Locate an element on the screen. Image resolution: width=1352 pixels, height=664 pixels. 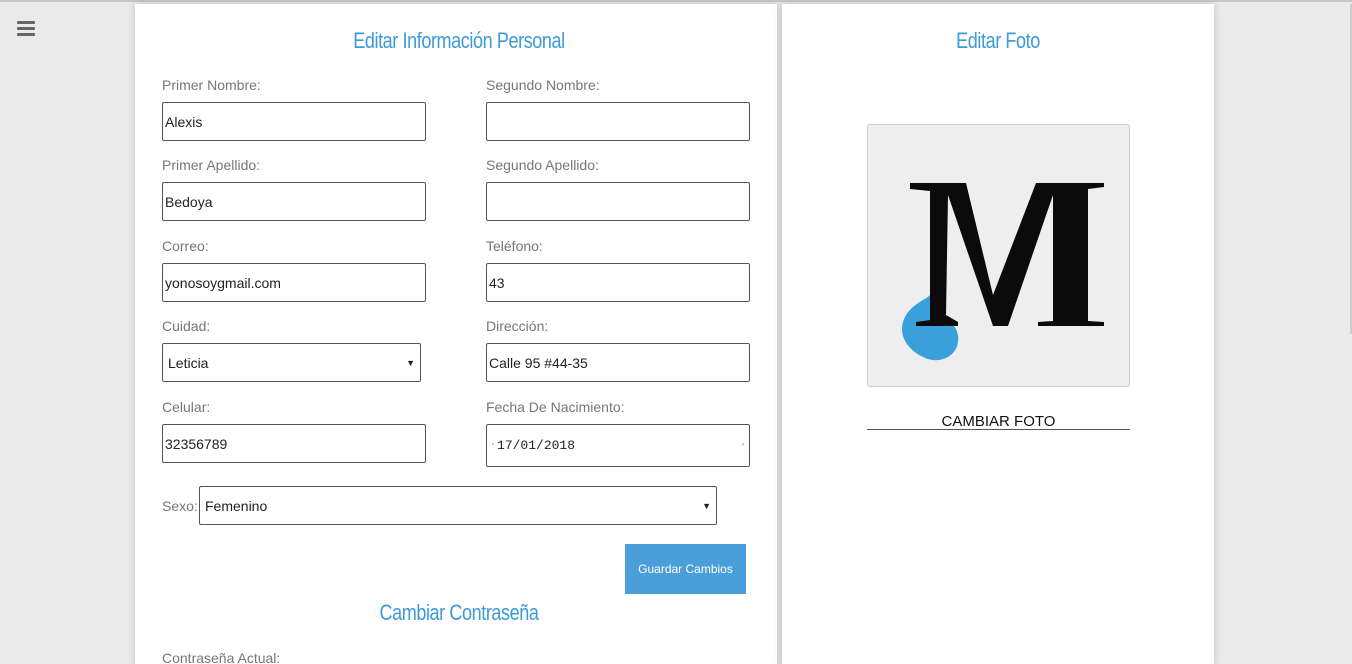
telefono-input is located at coordinates (618, 282).